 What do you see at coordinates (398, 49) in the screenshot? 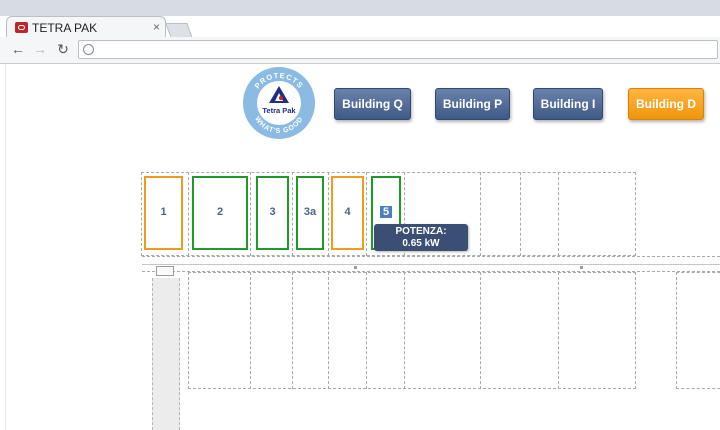
I see `address-bar` at bounding box center [398, 49].